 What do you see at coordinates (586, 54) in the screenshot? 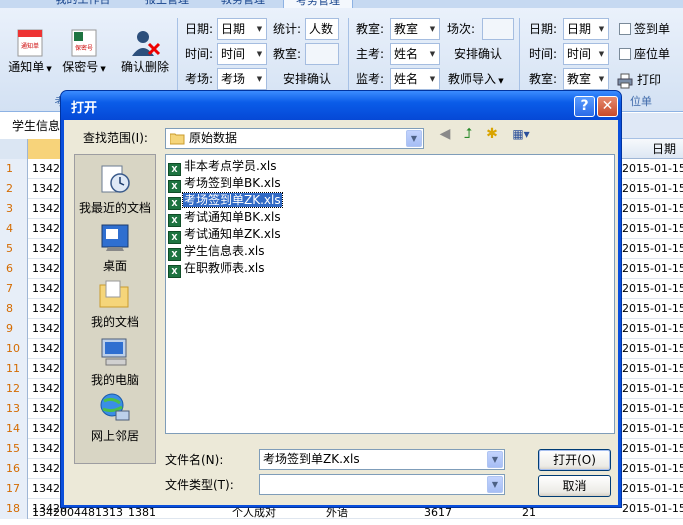
I see `time-combo-2: 时间 ▼` at bounding box center [586, 54].